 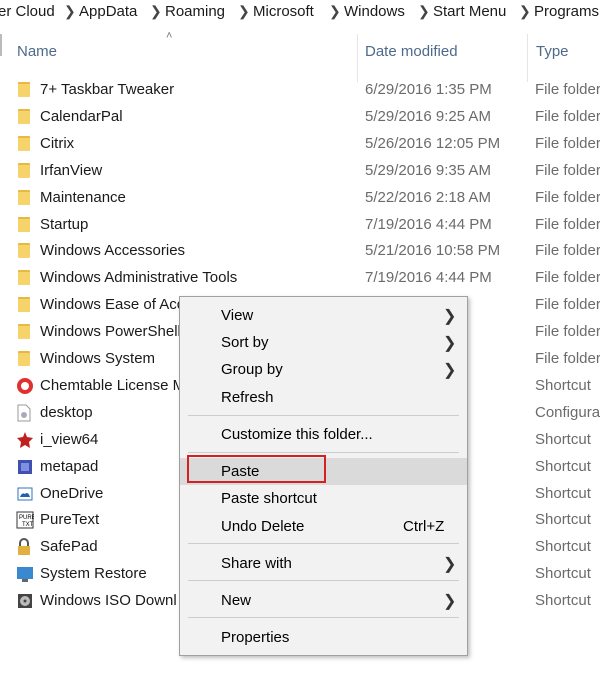 I want to click on column-header-bar: ˄ Name Date modified Type, so click(x=300, y=53).